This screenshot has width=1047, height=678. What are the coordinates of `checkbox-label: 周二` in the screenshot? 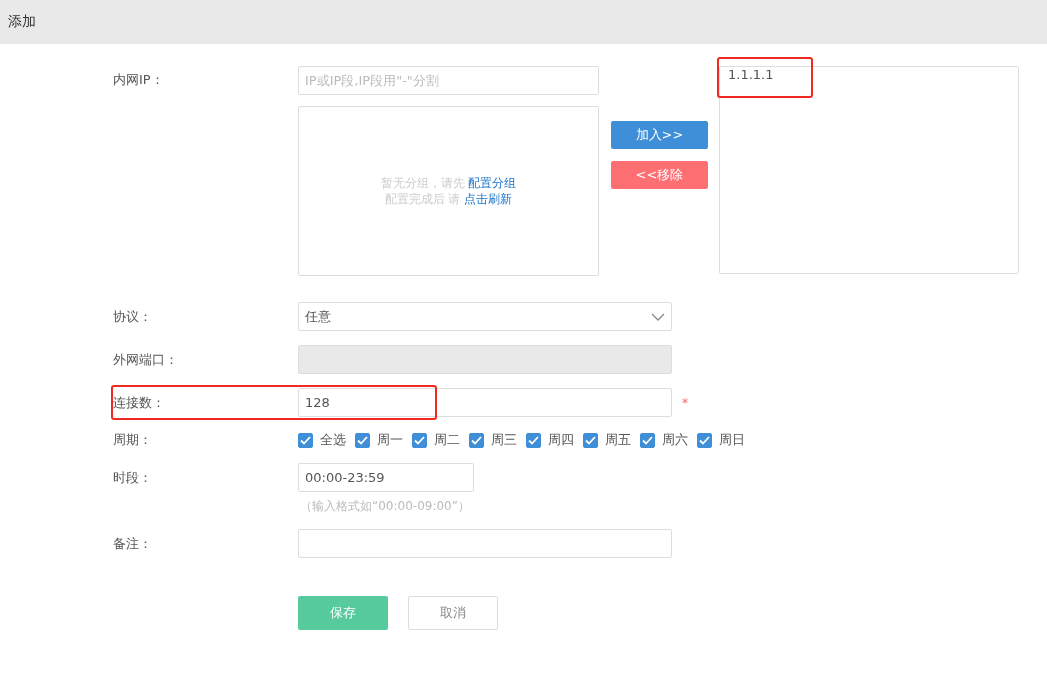 It's located at (447, 440).